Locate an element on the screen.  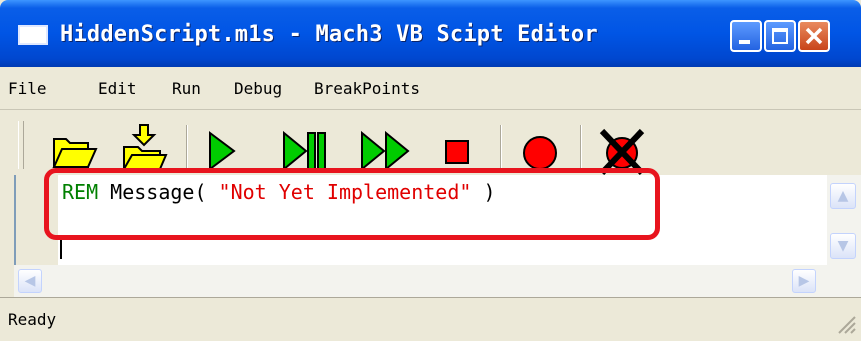
maximize-icon is located at coordinates (780, 36).